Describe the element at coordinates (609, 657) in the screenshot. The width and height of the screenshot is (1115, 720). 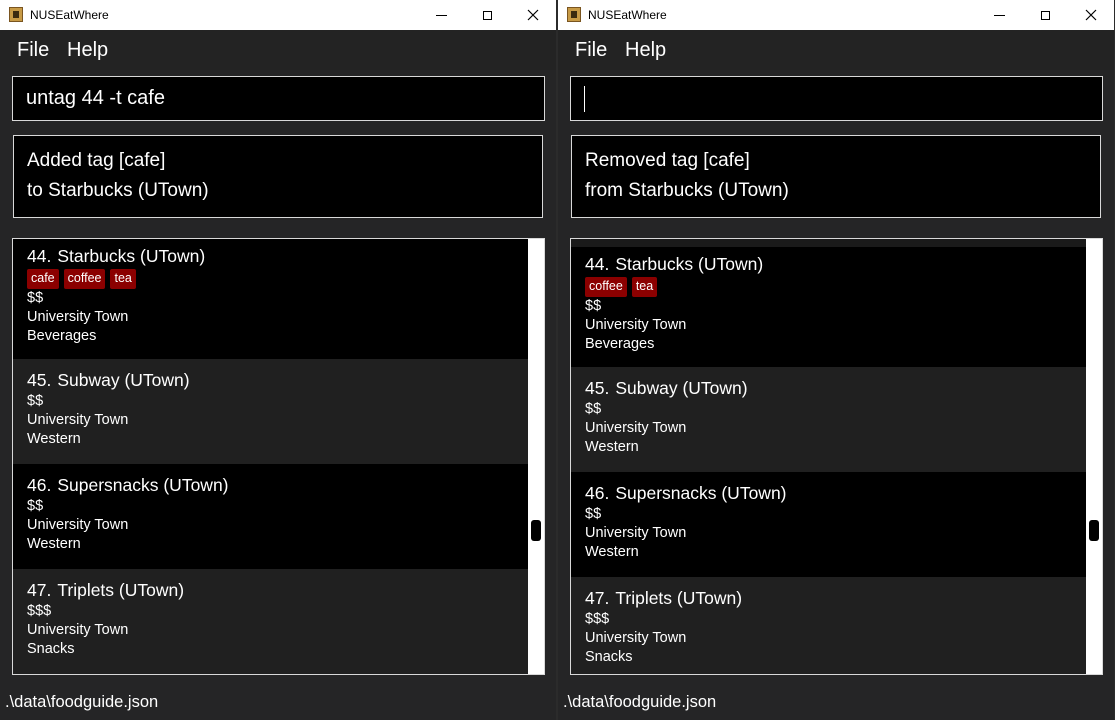
I see `food-card-category: Snacks` at that location.